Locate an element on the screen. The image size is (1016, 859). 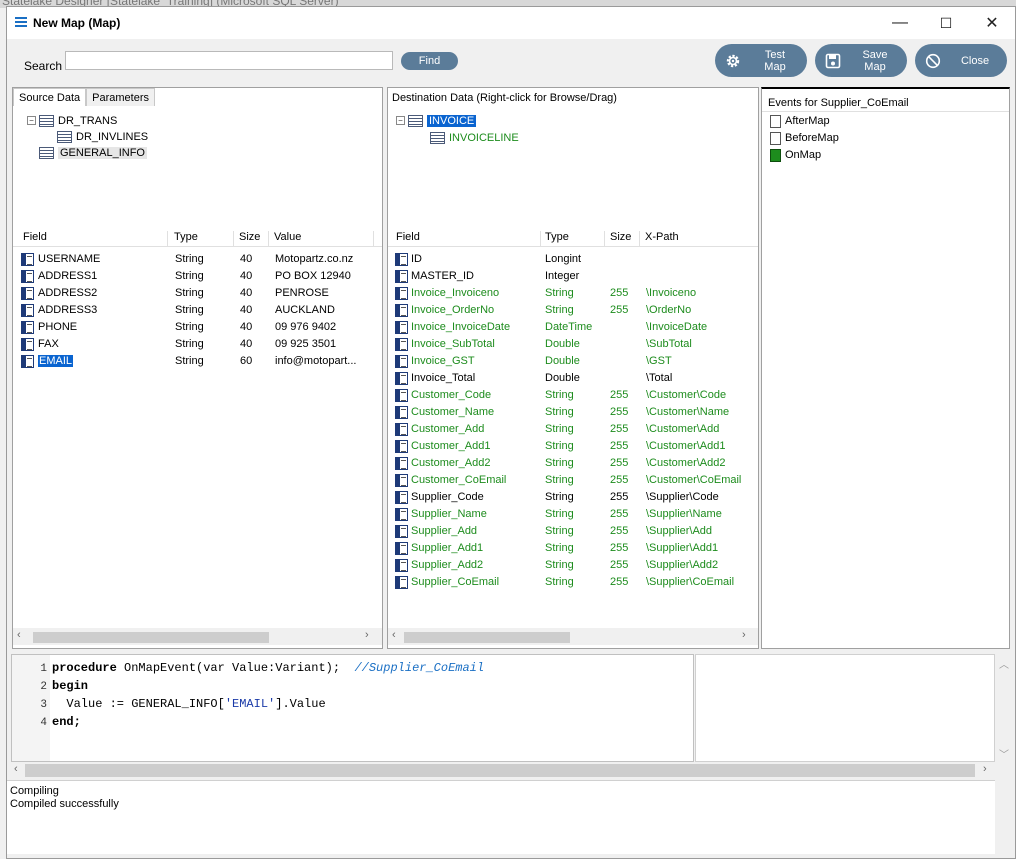
table-row: Invoice_Total Double \Total is located at coordinates (573, 378).